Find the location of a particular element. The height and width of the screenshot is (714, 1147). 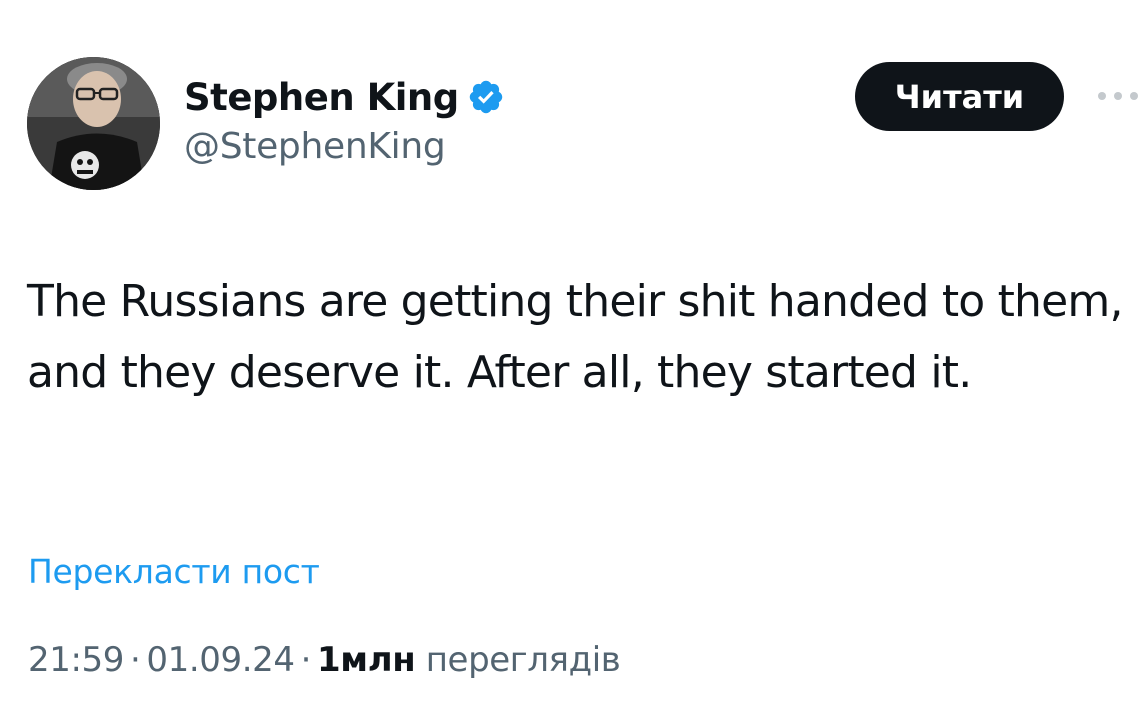

profile-photo is located at coordinates (93, 123).